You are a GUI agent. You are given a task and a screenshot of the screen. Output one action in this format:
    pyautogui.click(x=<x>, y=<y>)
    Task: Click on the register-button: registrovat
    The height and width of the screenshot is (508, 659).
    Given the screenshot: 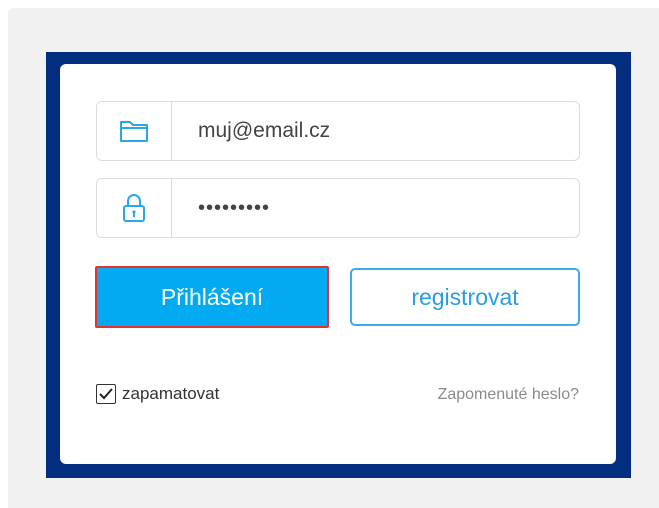 What is the action you would take?
    pyautogui.click(x=465, y=297)
    